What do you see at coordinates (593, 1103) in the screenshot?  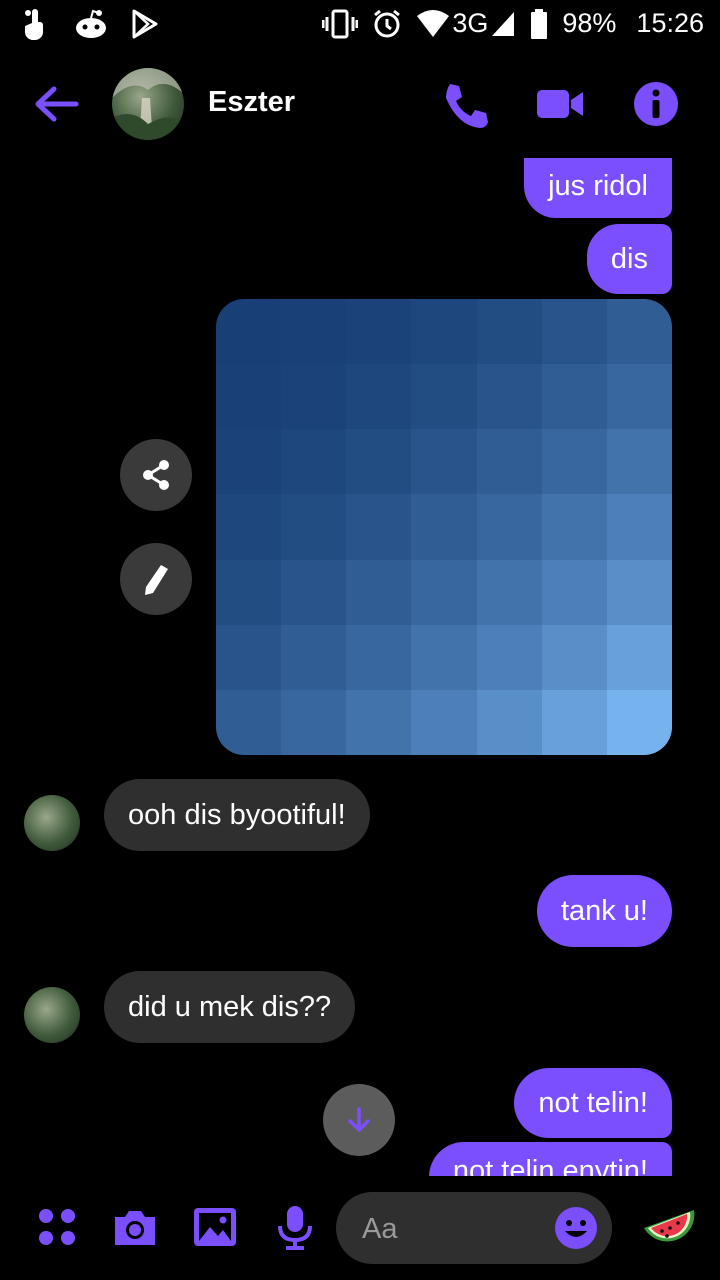 I see `message-bubble-out: not telin!` at bounding box center [593, 1103].